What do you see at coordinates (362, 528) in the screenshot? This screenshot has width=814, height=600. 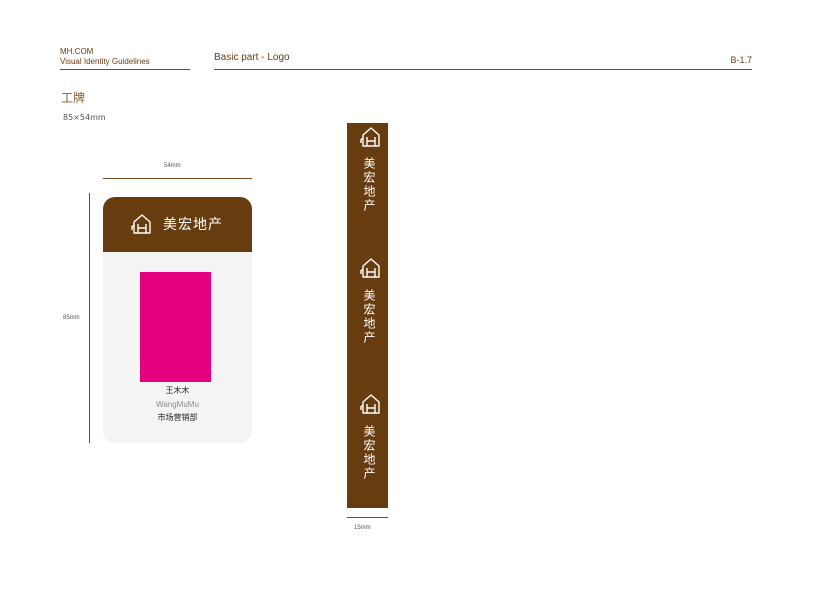 I see `lanyard-dimension-label: 15mm` at bounding box center [362, 528].